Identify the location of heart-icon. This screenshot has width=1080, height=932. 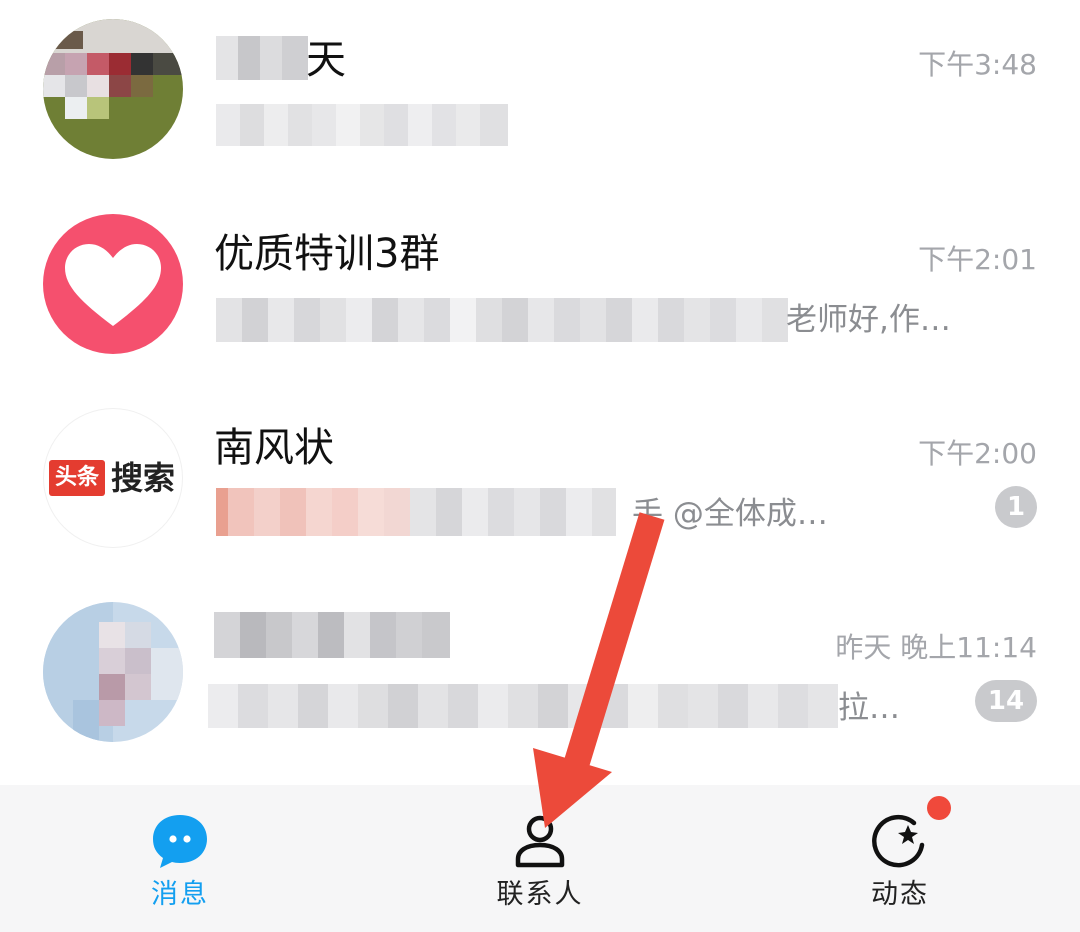
(113, 285).